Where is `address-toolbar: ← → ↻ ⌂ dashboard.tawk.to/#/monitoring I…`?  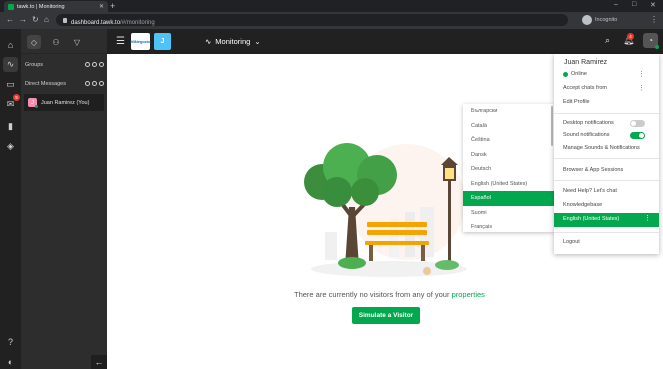 address-toolbar: ← → ↻ ⌂ dashboard.tawk.to/#/monitoring I… is located at coordinates (331, 20).